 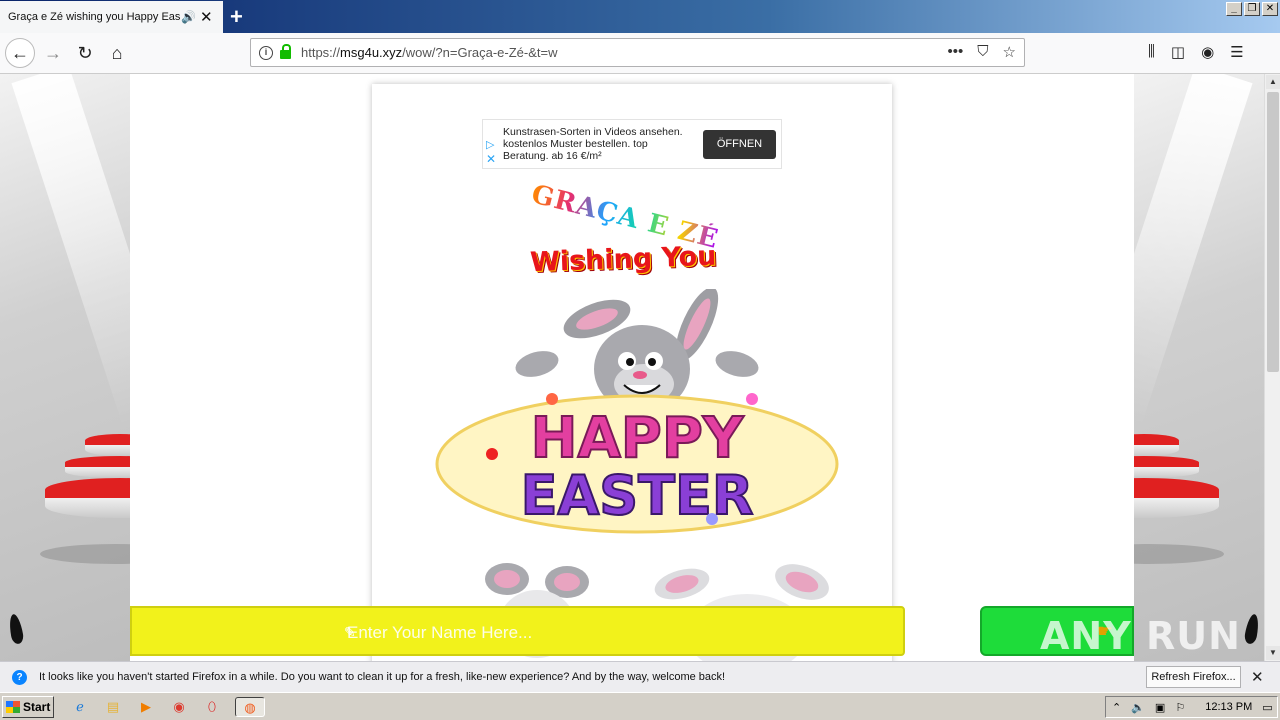 I want to click on library-icon: ⫼, so click(x=1151, y=52).